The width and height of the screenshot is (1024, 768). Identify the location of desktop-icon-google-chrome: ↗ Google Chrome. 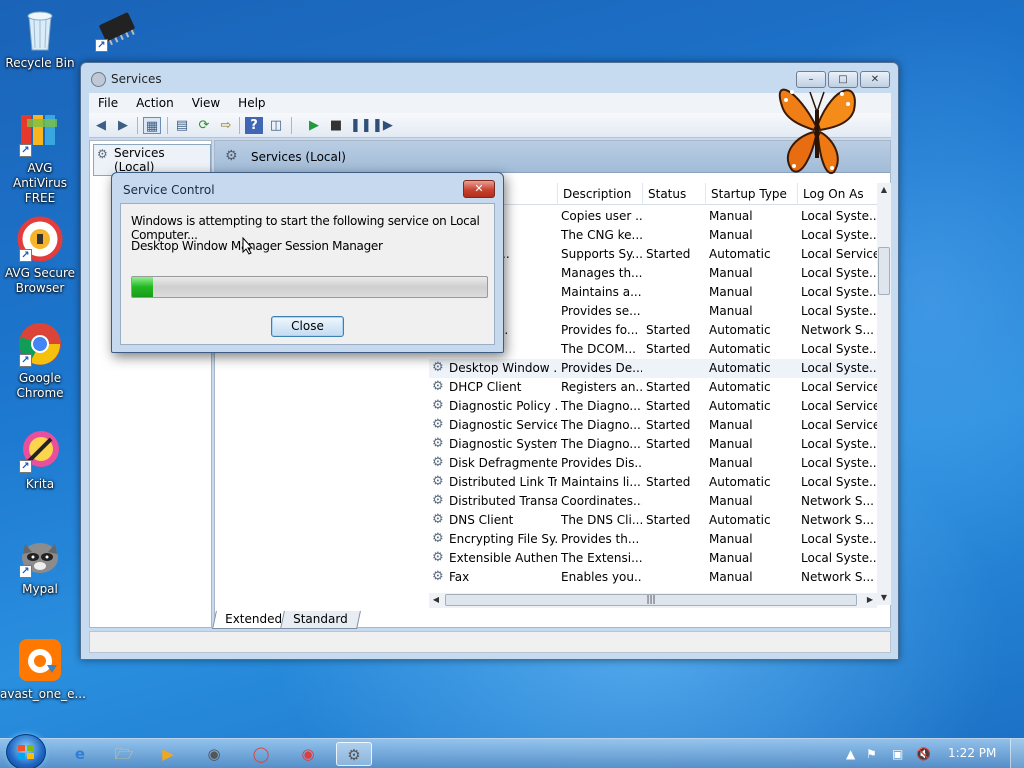
(40, 361).